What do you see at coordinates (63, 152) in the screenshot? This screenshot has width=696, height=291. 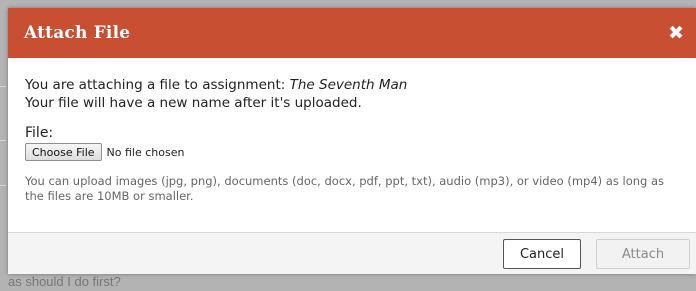 I see `choose-file-button: Choose File` at bounding box center [63, 152].